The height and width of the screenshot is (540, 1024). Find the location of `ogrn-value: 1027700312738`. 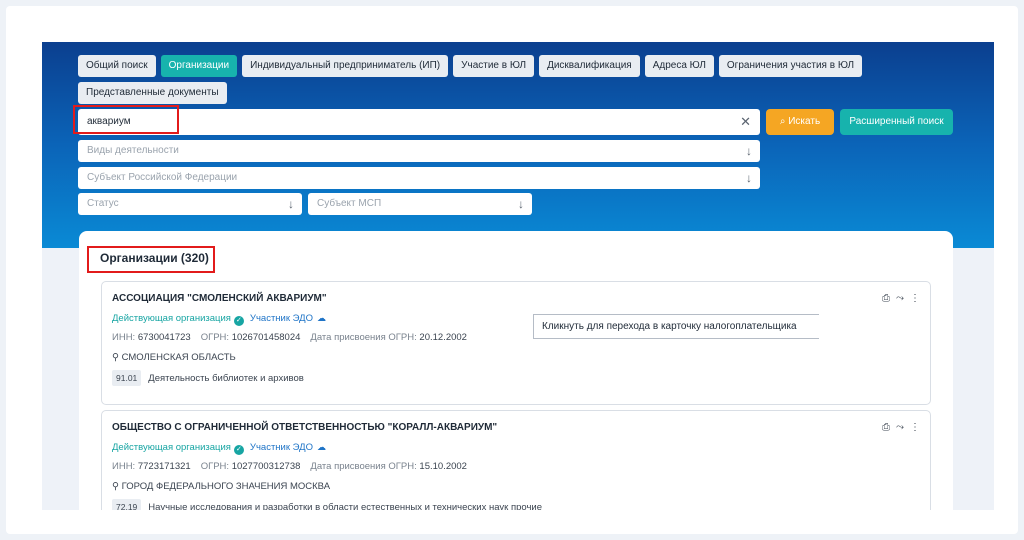

ogrn-value: 1027700312738 is located at coordinates (266, 466).